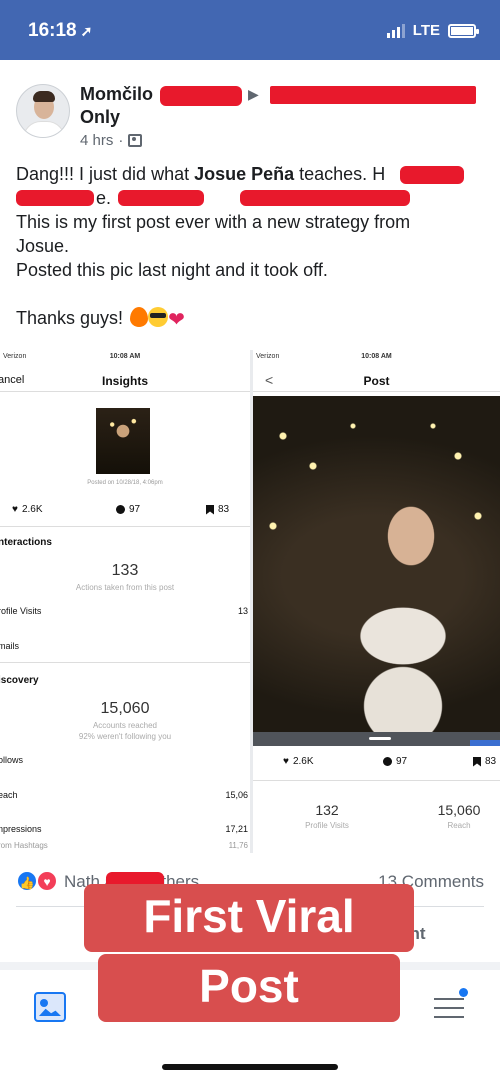 This screenshot has height=1084, width=500. I want to click on caption-line-2: Post, so click(249, 988).